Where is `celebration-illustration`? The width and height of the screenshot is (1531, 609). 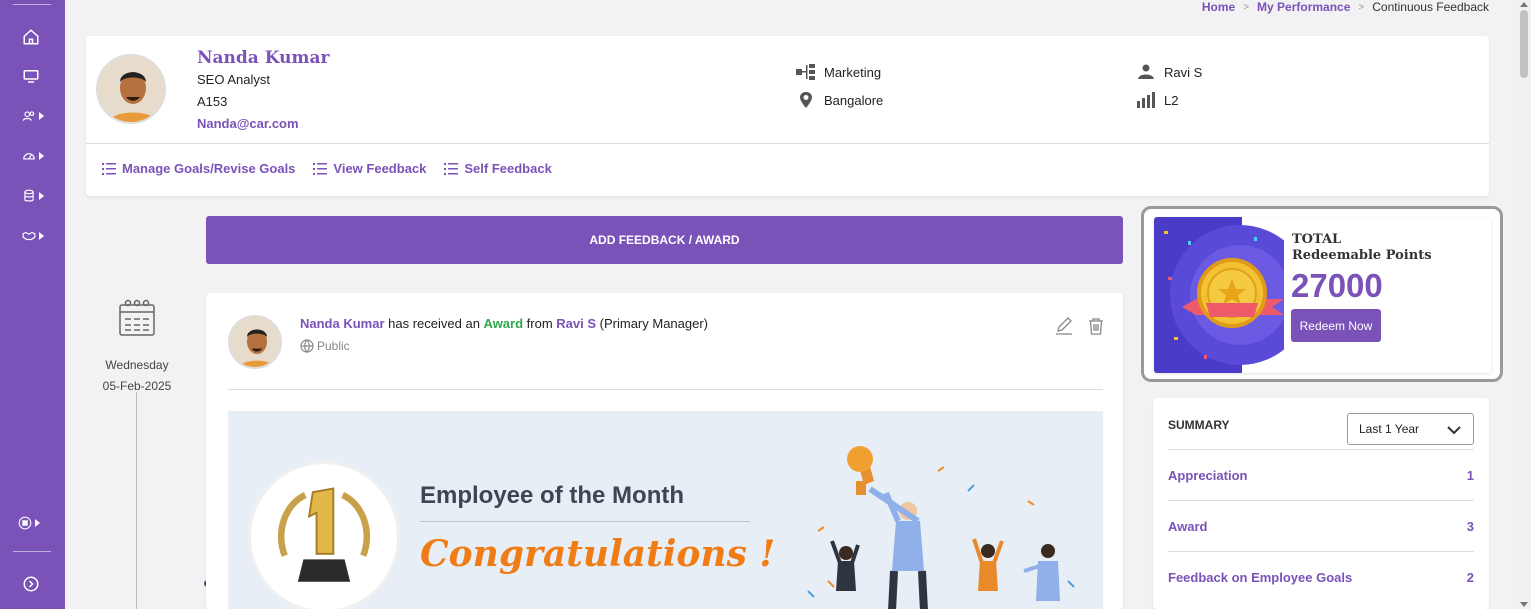
celebration-illustration is located at coordinates (941, 527).